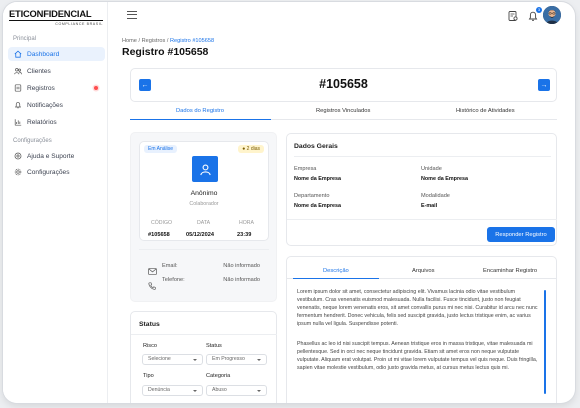  What do you see at coordinates (165, 52) in the screenshot?
I see `page-title: Registro #105658` at bounding box center [165, 52].